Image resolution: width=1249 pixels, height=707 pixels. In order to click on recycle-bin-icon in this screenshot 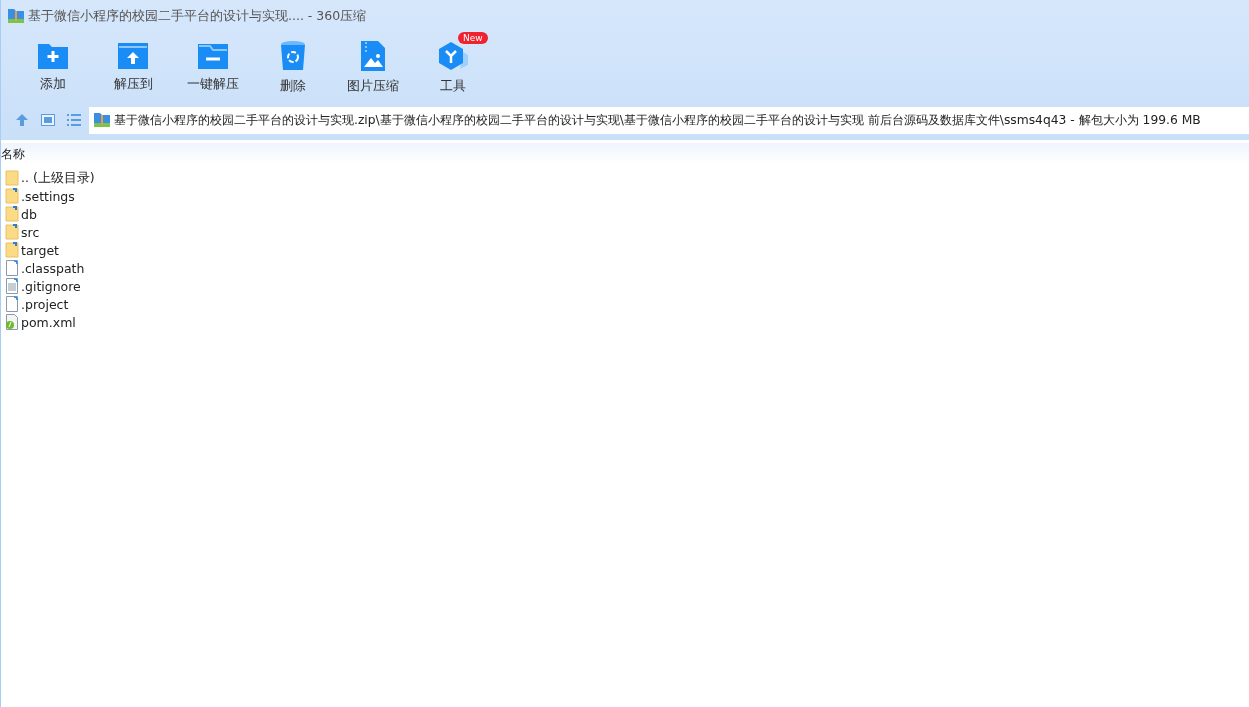, I will do `click(293, 56)`.